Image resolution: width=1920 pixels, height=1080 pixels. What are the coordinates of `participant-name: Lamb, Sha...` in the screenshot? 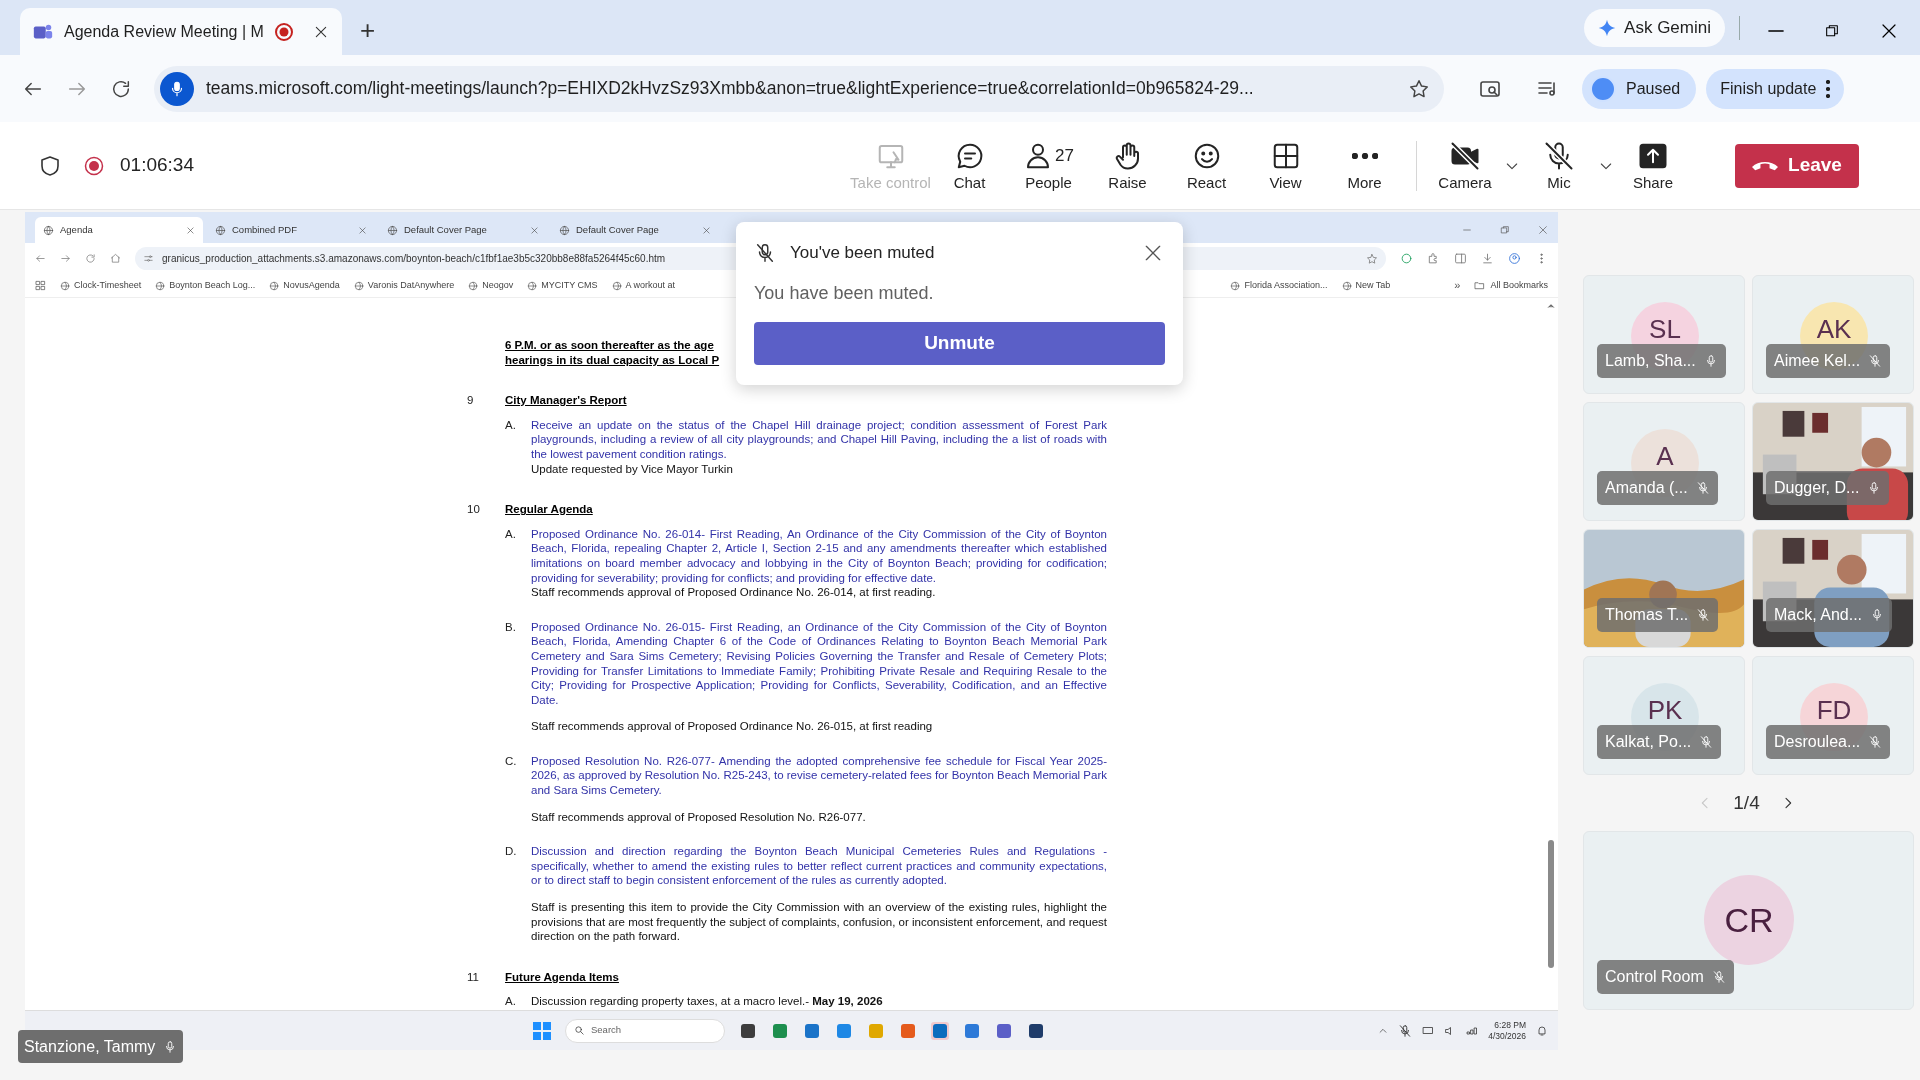 It's located at (1650, 361).